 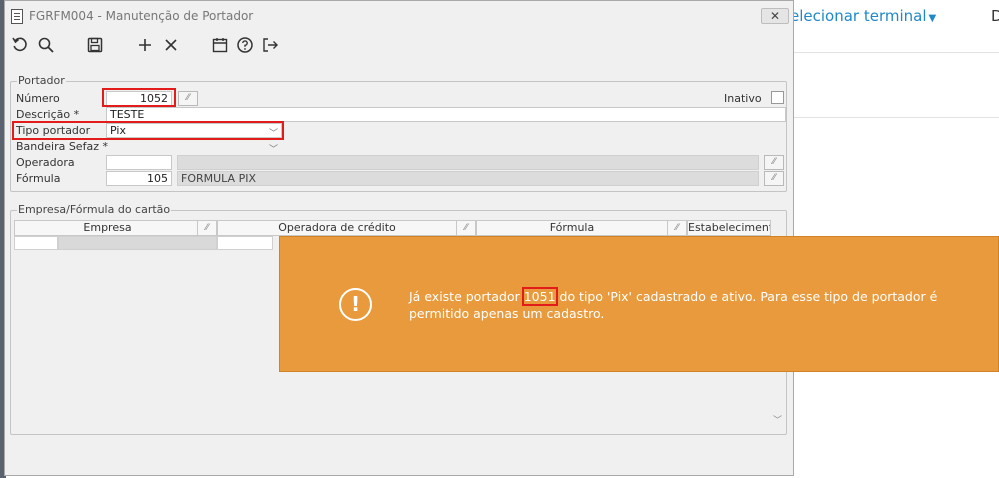 I want to click on exit-button, so click(x=270, y=45).